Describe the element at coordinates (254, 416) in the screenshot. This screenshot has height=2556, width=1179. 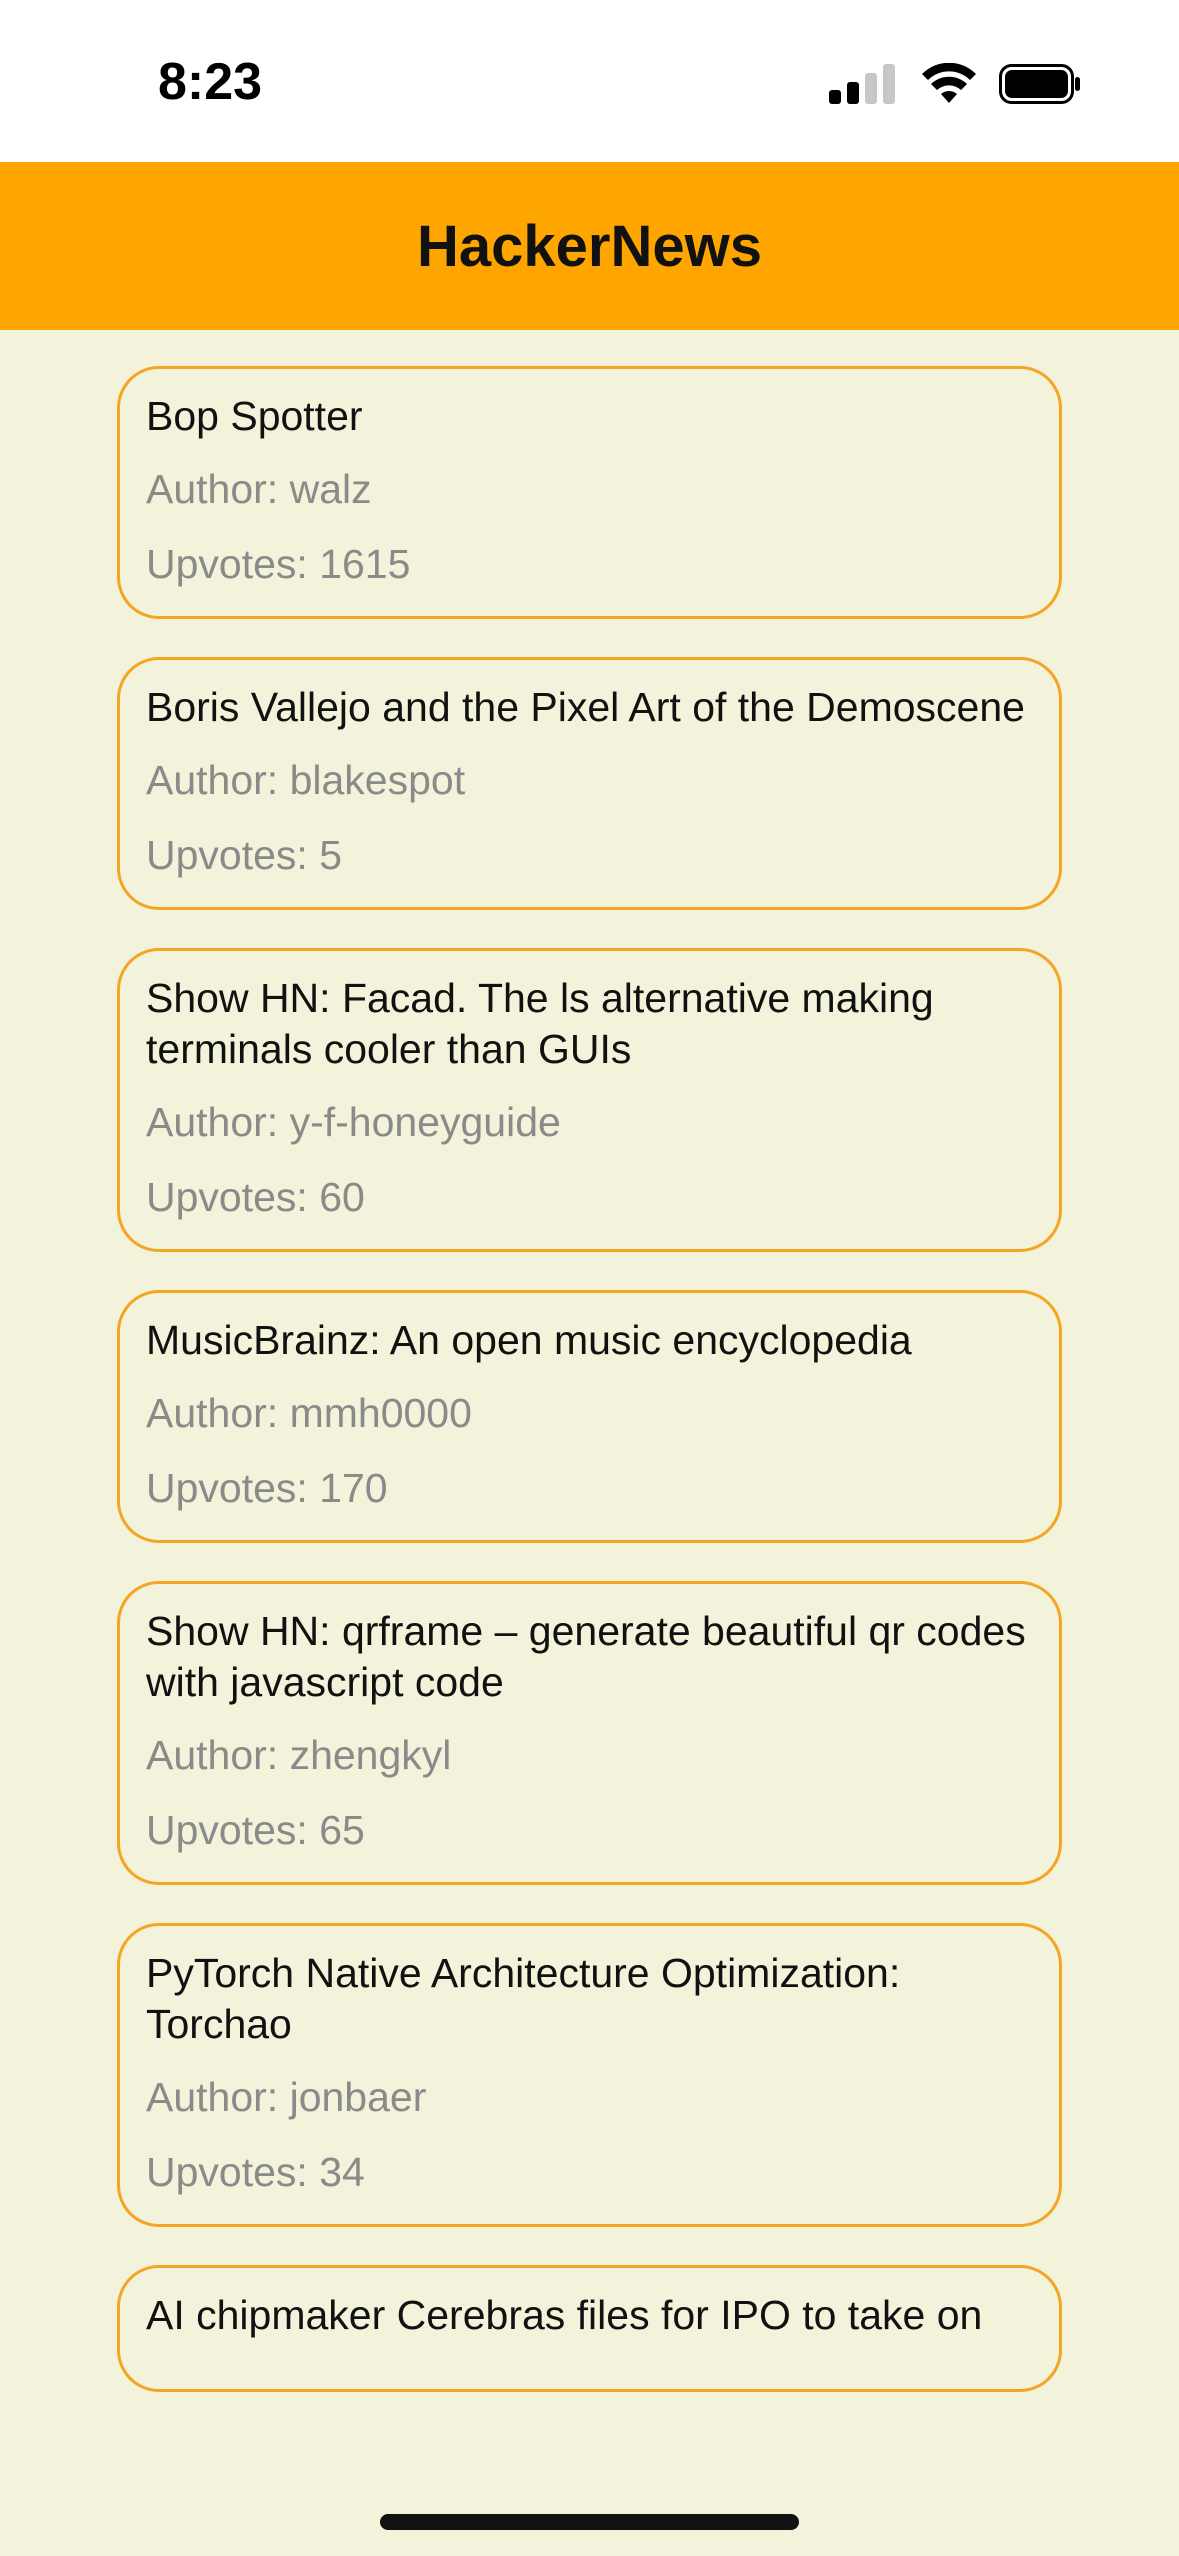
I see `story-title: Bop Spotter` at that location.